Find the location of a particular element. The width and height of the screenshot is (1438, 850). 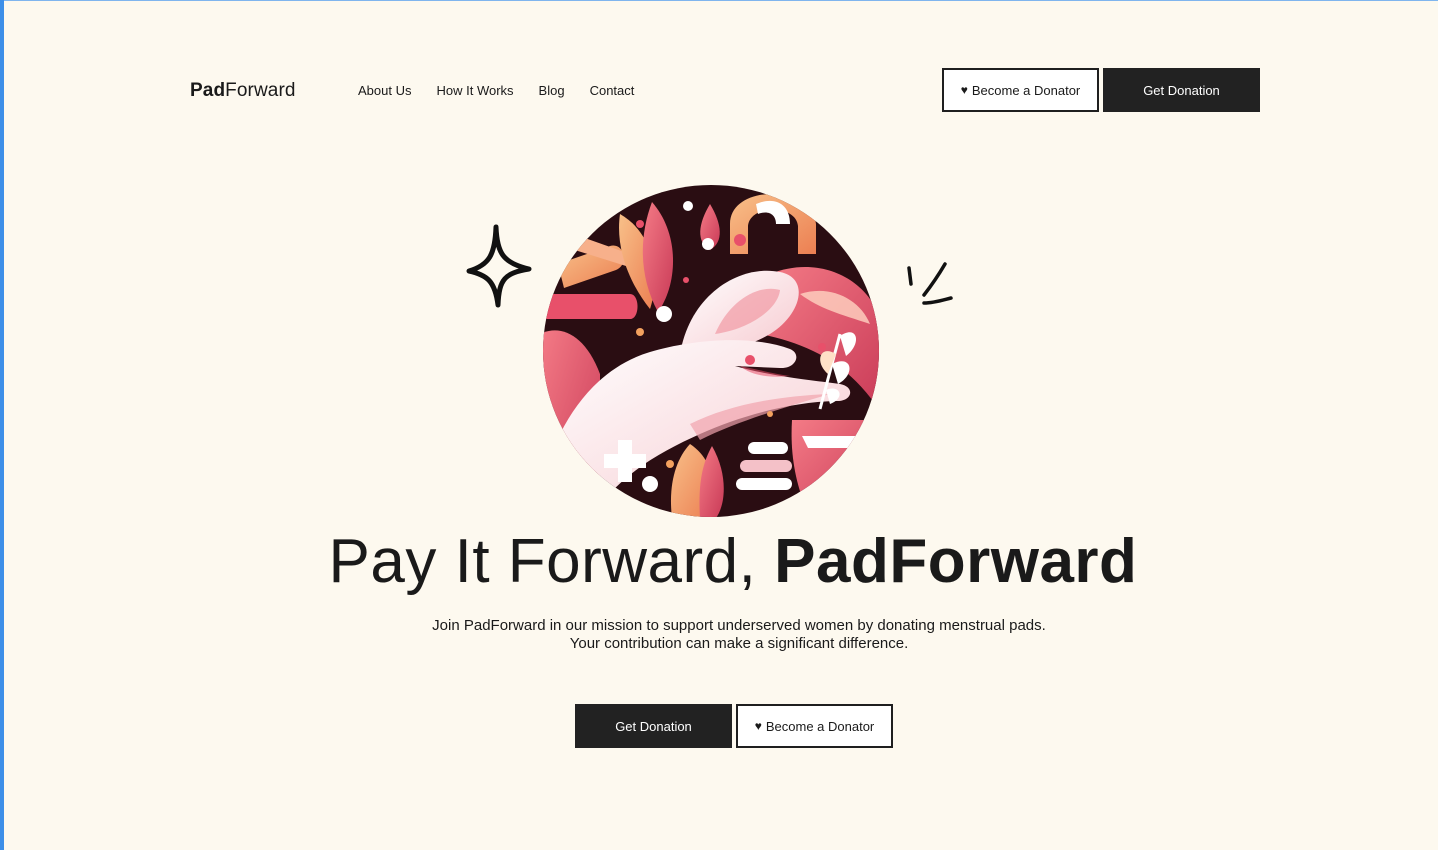

hero-headline-bold: PadForward is located at coordinates (956, 561).